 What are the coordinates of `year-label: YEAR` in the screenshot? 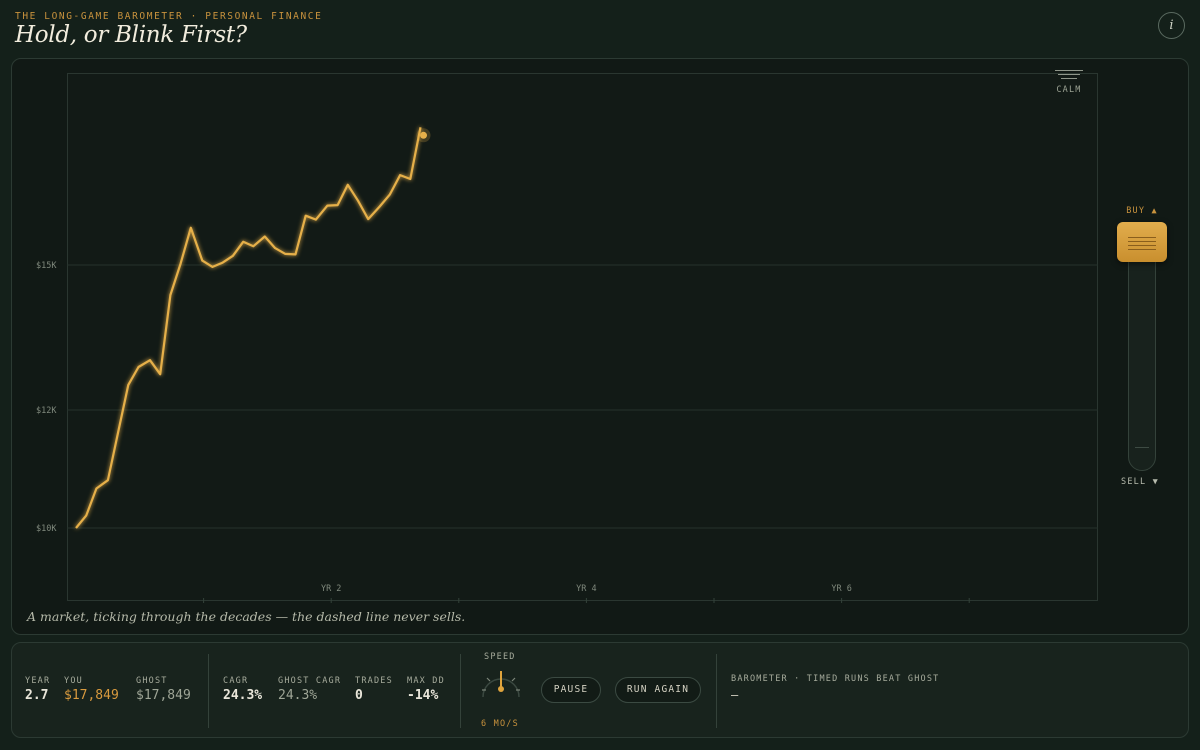 It's located at (38, 681).